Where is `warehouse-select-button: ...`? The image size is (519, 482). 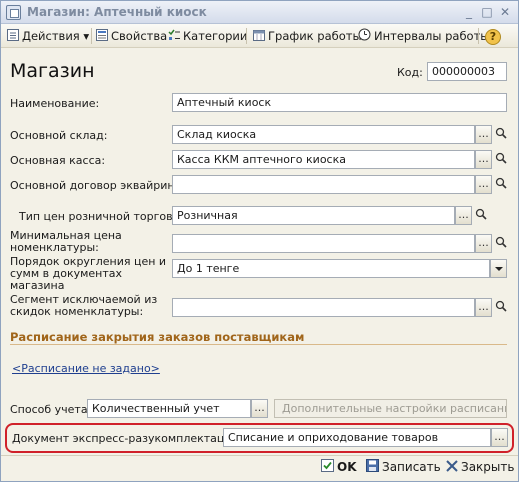
warehouse-select-button: ... is located at coordinates (483, 134).